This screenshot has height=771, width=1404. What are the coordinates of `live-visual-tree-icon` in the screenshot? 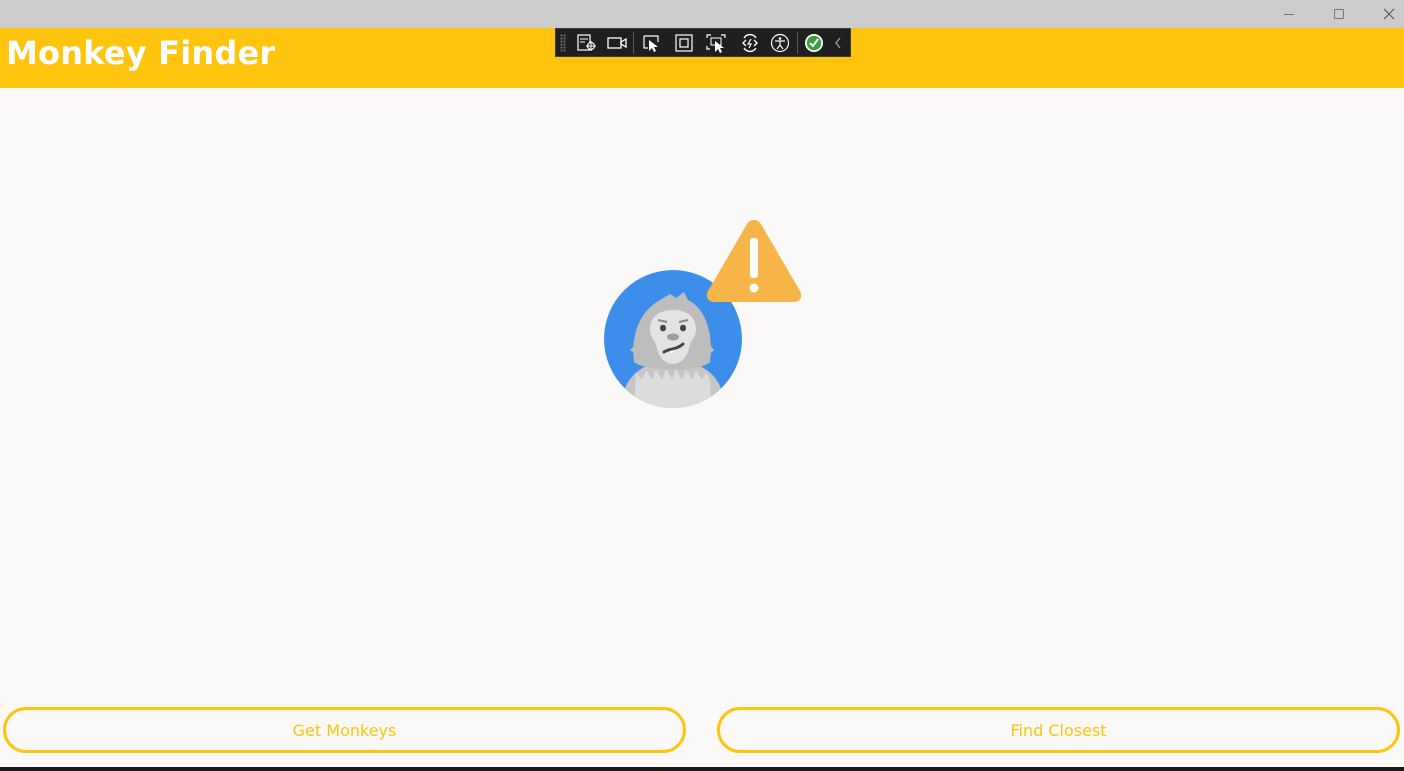 It's located at (586, 42).